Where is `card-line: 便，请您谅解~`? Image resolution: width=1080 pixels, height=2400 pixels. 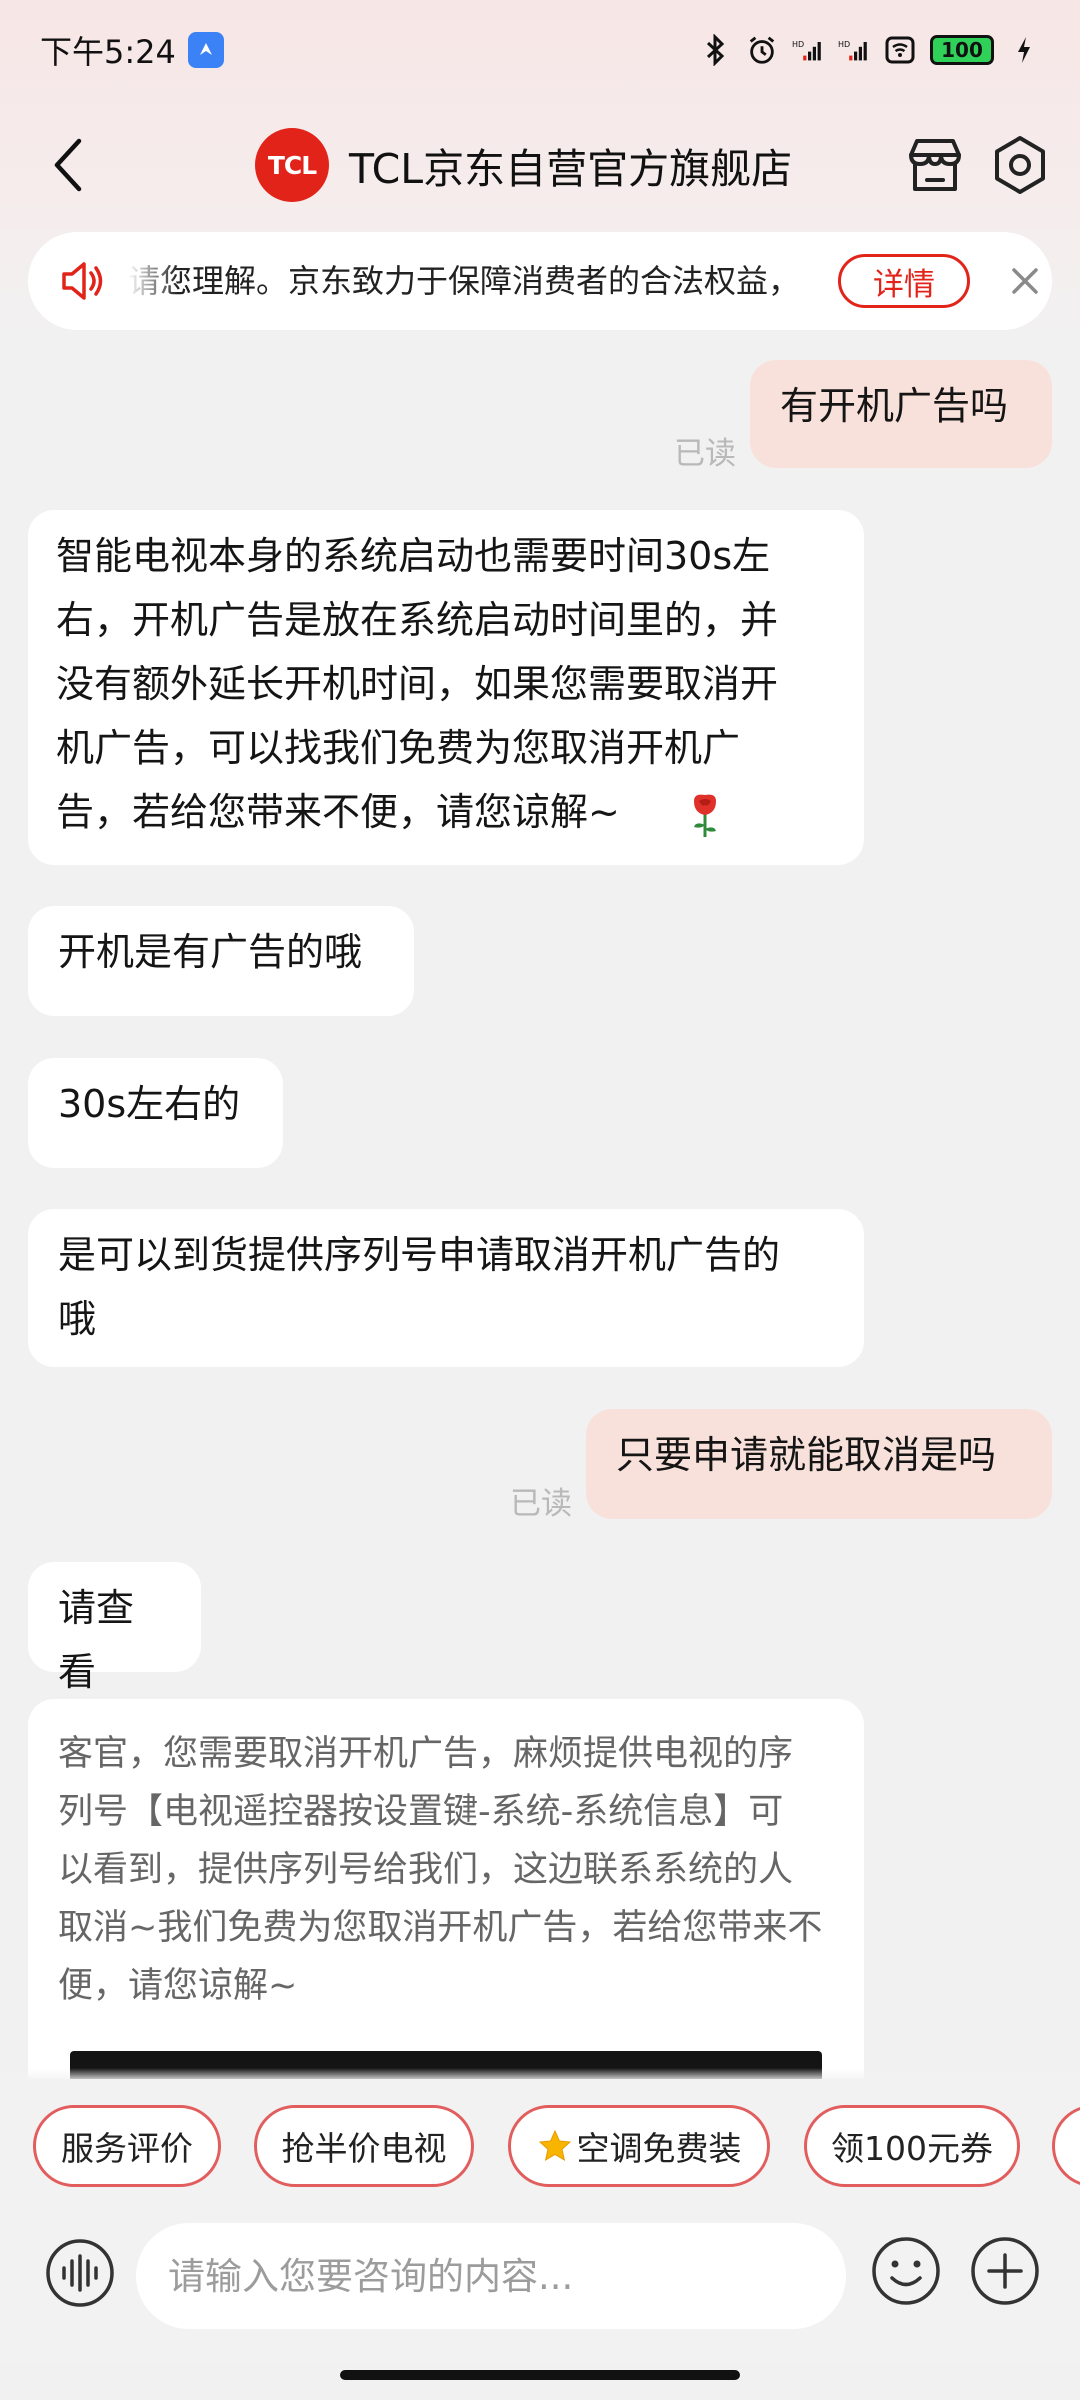
card-line: 便，请您谅解~ is located at coordinates (178, 1986).